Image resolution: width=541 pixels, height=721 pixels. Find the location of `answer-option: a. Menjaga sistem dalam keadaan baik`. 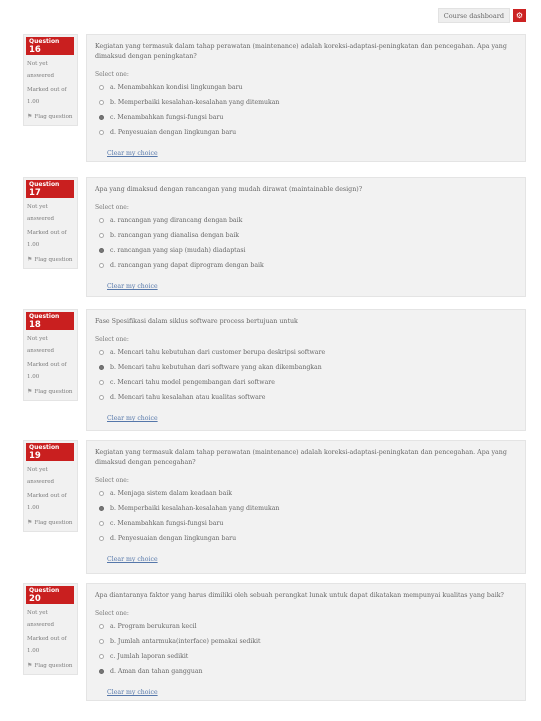

answer-option: a. Menjaga sistem dalam keadaan baik is located at coordinates (305, 493).